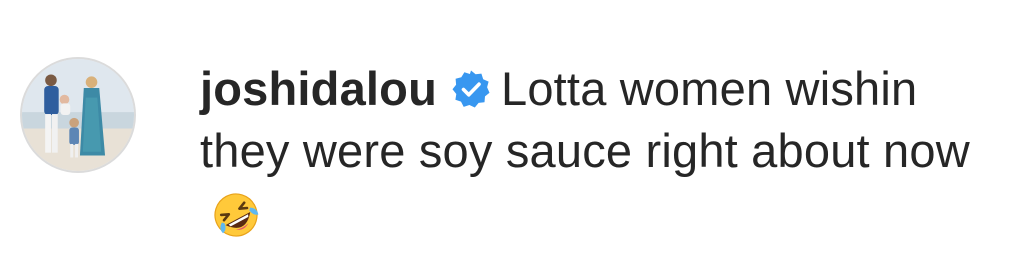  I want to click on profile-photo-icon, so click(78, 115).